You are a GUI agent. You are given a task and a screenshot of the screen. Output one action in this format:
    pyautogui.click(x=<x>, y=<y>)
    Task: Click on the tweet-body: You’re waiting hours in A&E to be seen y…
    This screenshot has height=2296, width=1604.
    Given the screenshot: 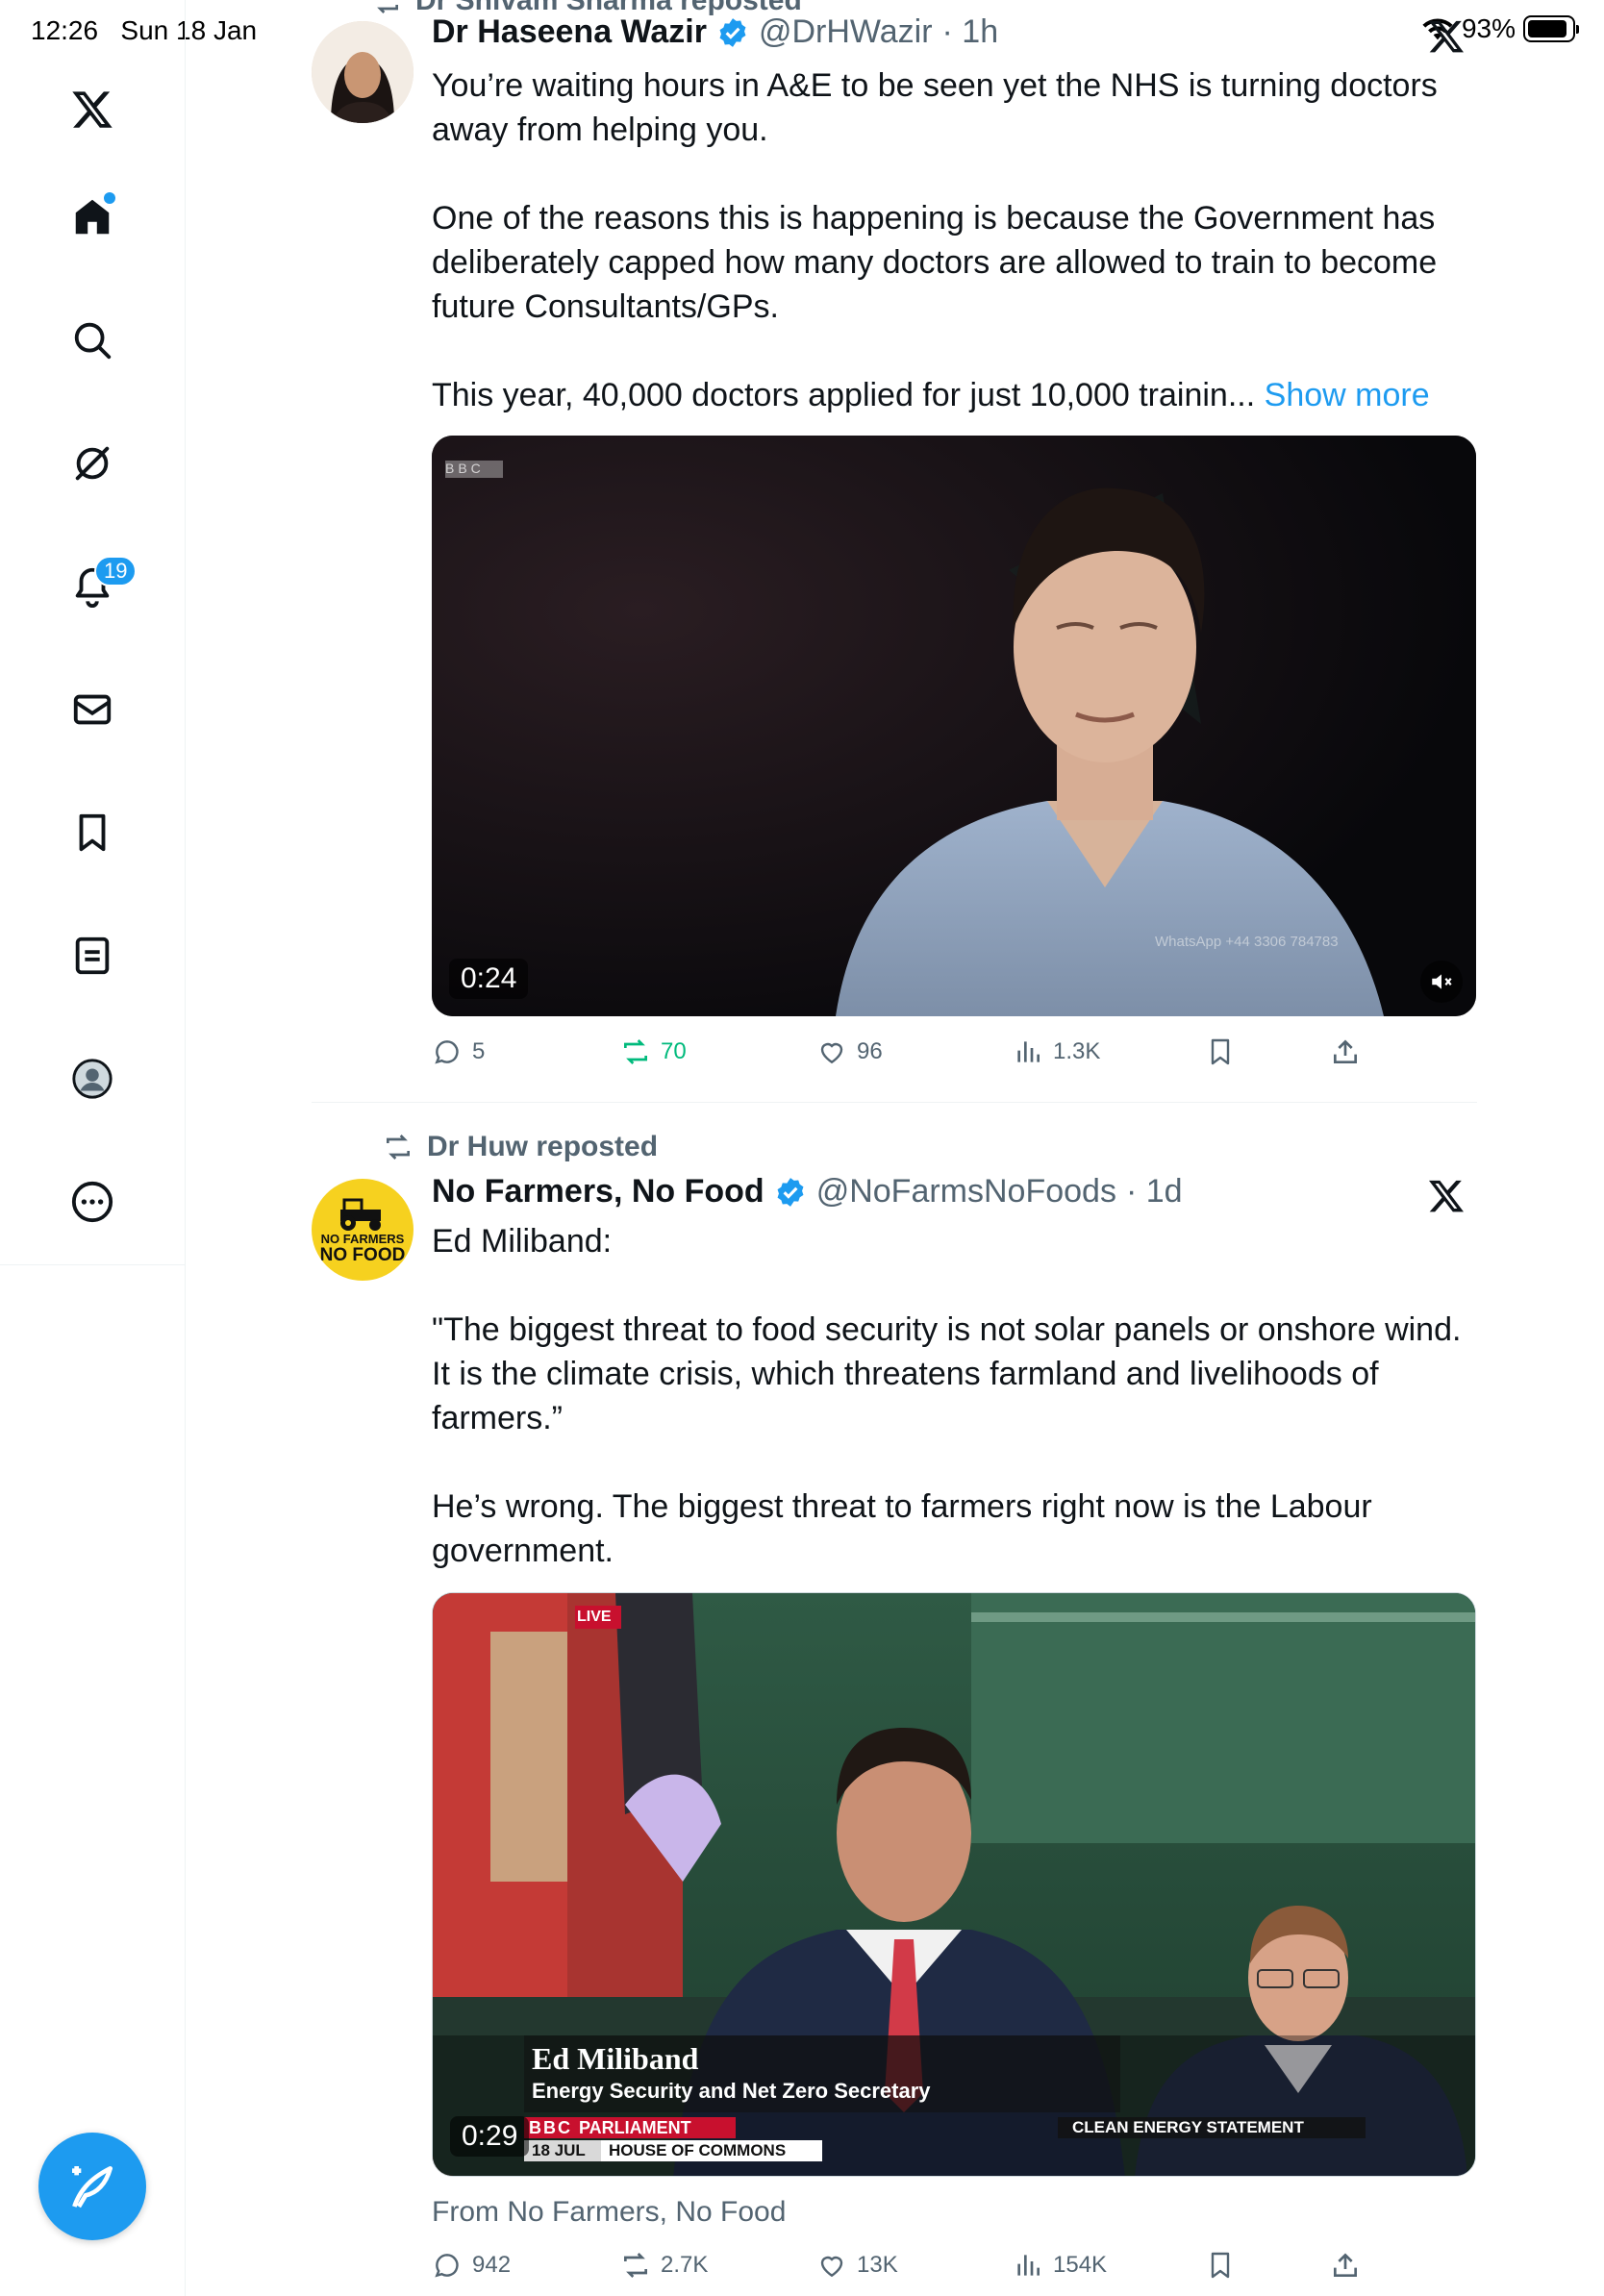 What is the action you would take?
    pyautogui.click(x=956, y=240)
    